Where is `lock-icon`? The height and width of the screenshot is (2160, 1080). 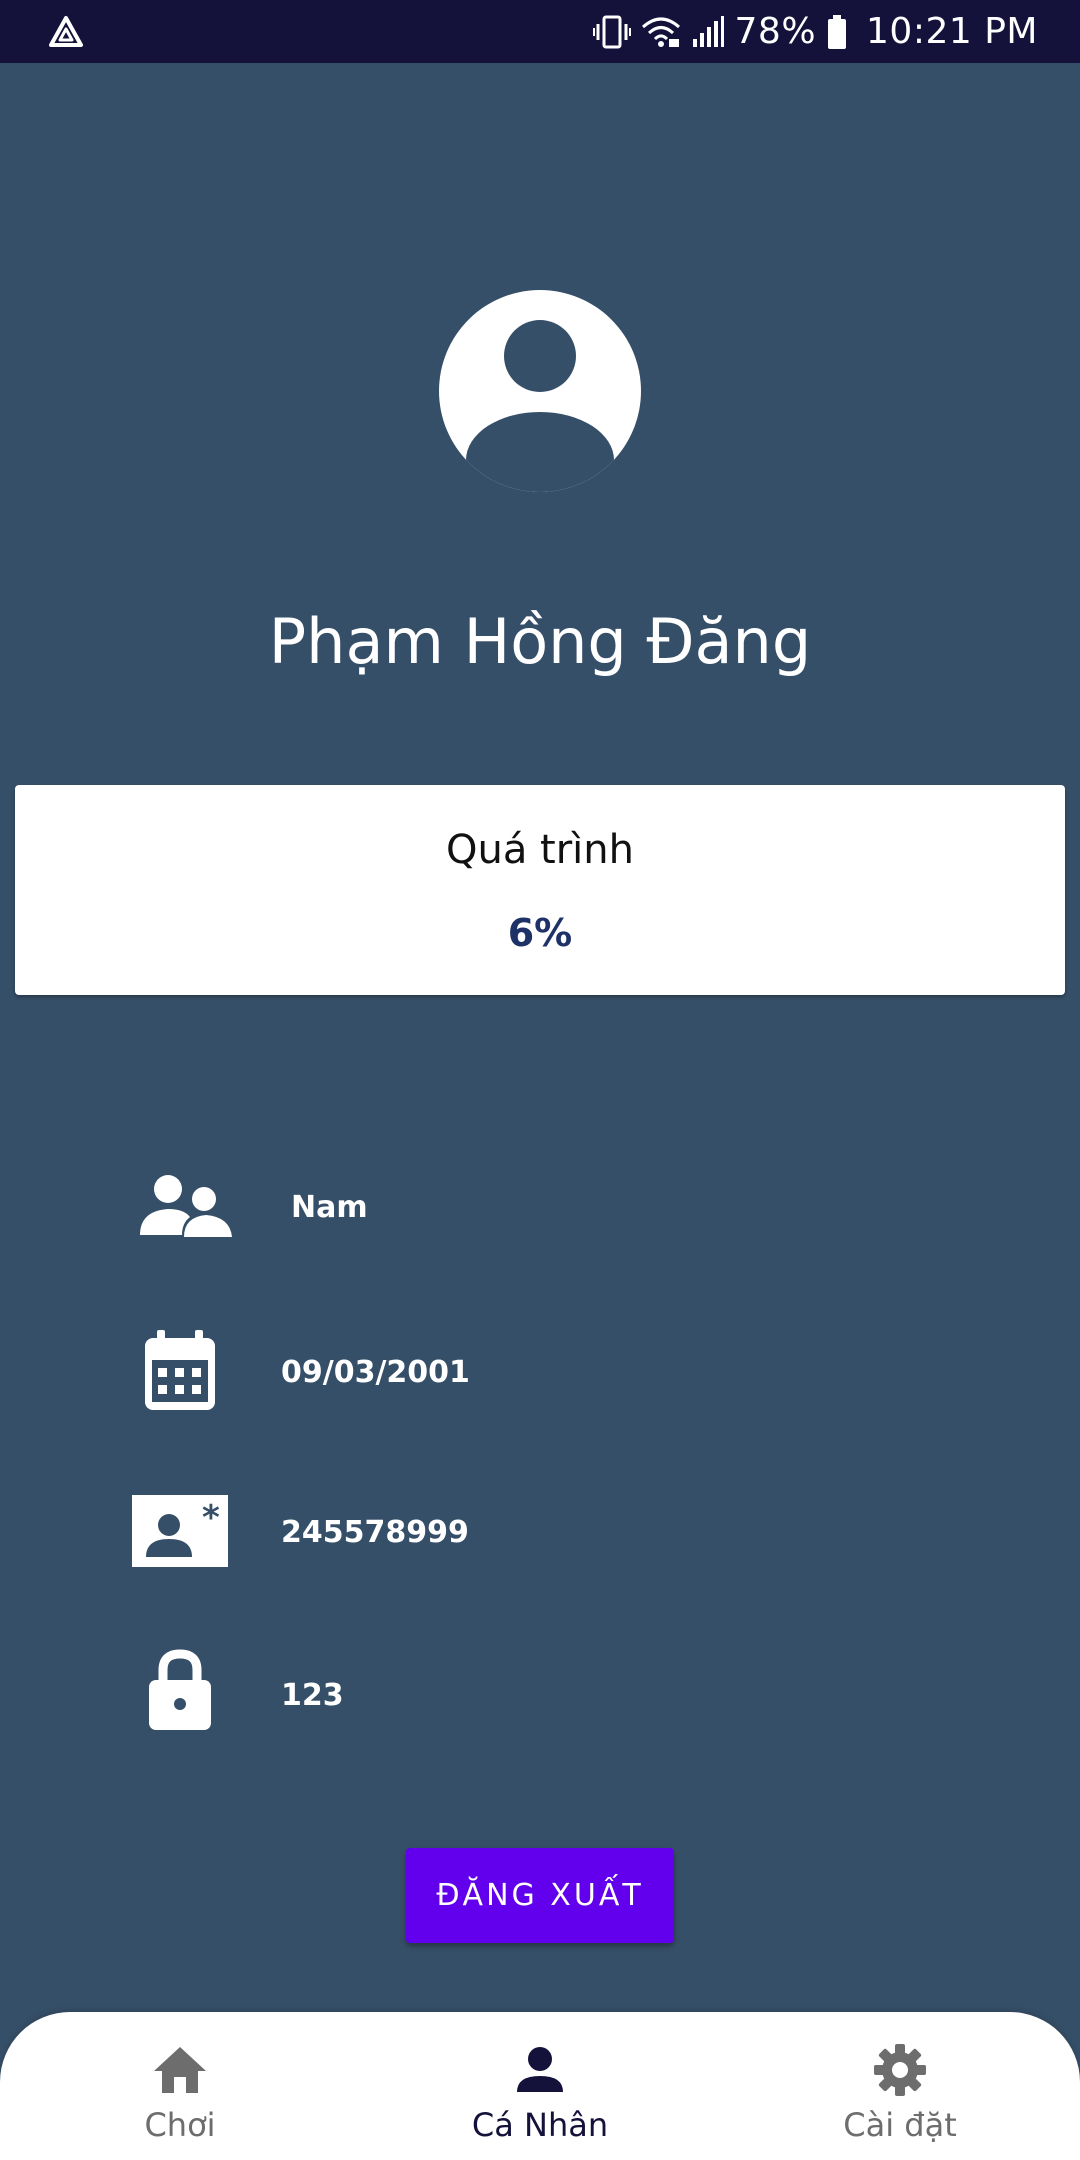
lock-icon is located at coordinates (180, 1689).